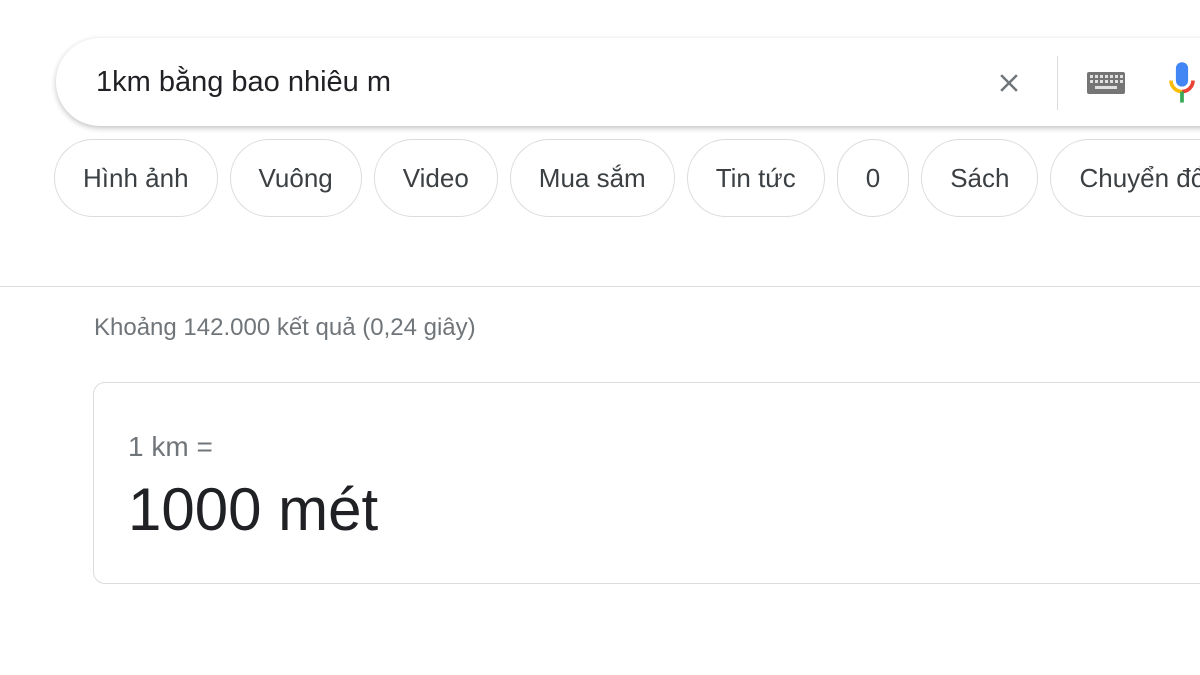 This screenshot has height=675, width=1200. I want to click on search-bar-divider, so click(1057, 83).